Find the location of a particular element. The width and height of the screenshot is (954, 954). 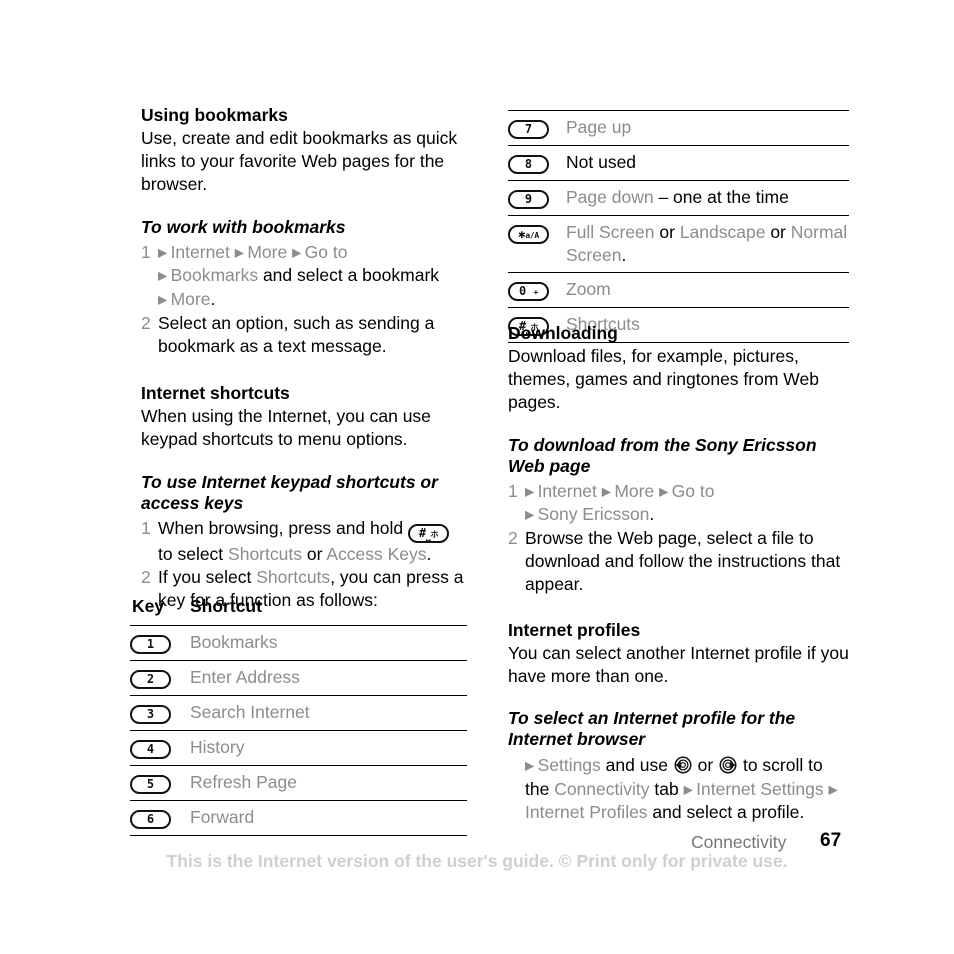

table-row: 6 Forward is located at coordinates (298, 818).